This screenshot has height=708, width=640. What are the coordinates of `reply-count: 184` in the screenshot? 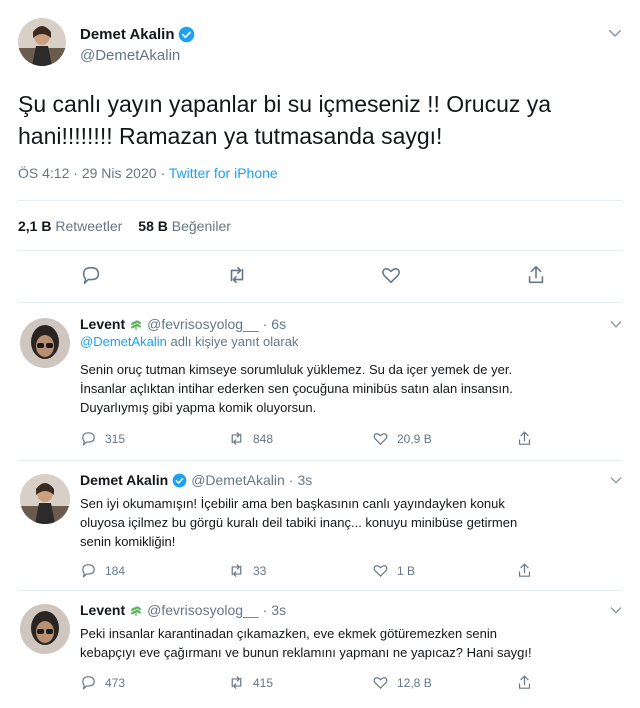 It's located at (115, 570).